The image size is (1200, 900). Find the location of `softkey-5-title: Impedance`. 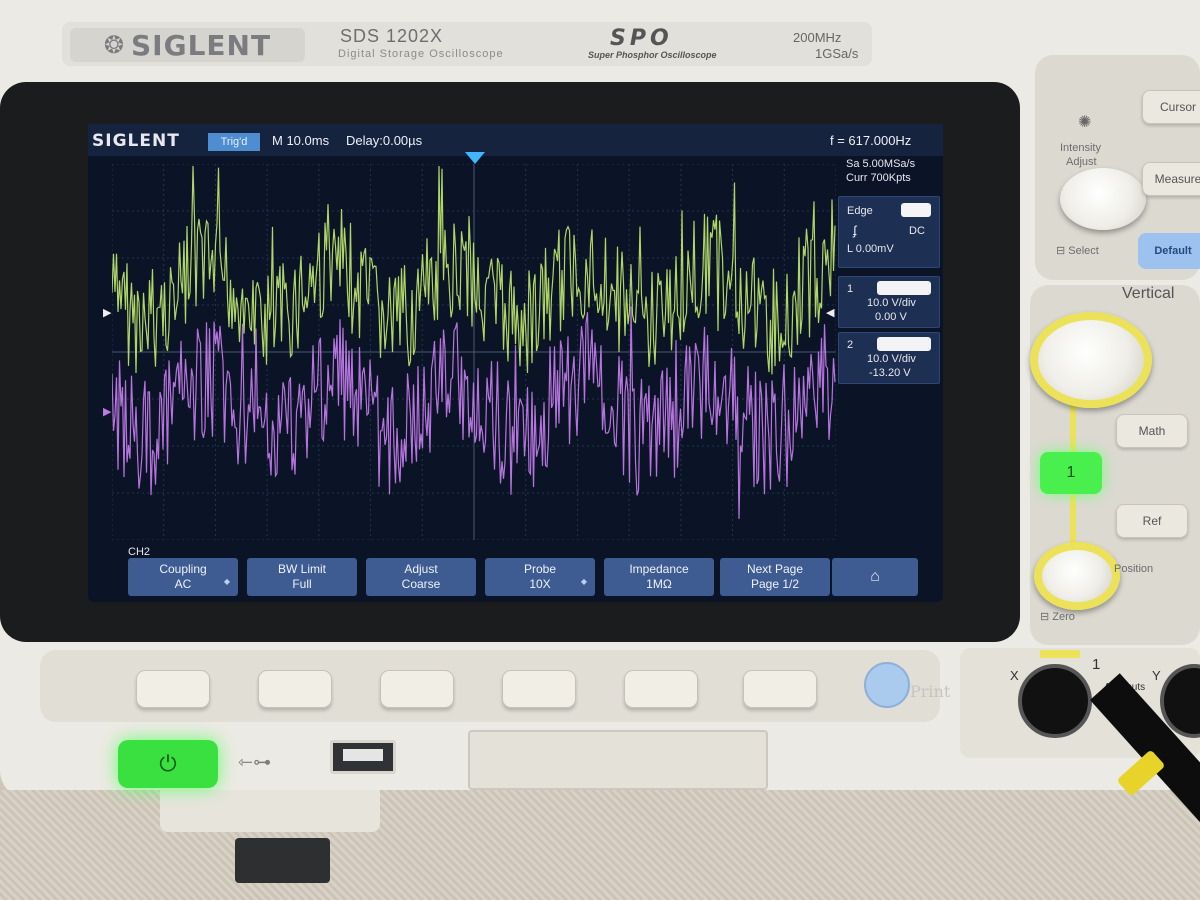

softkey-5-title: Impedance is located at coordinates (659, 569).